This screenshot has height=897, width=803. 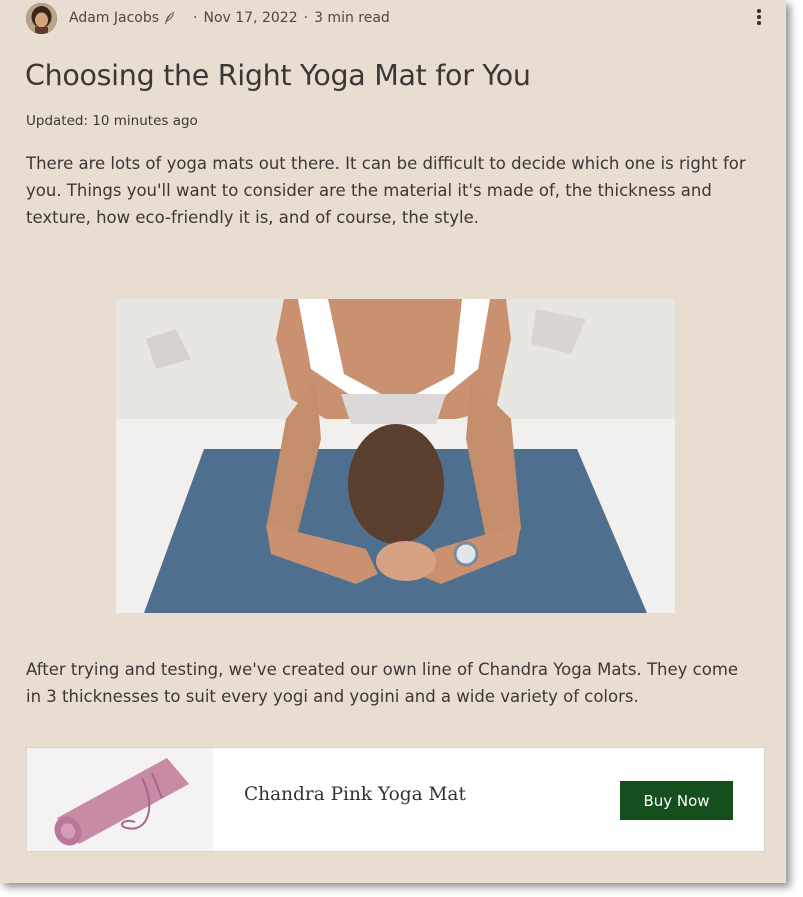 What do you see at coordinates (355, 794) in the screenshot?
I see `product-name: Chandra Pink Yoga Mat` at bounding box center [355, 794].